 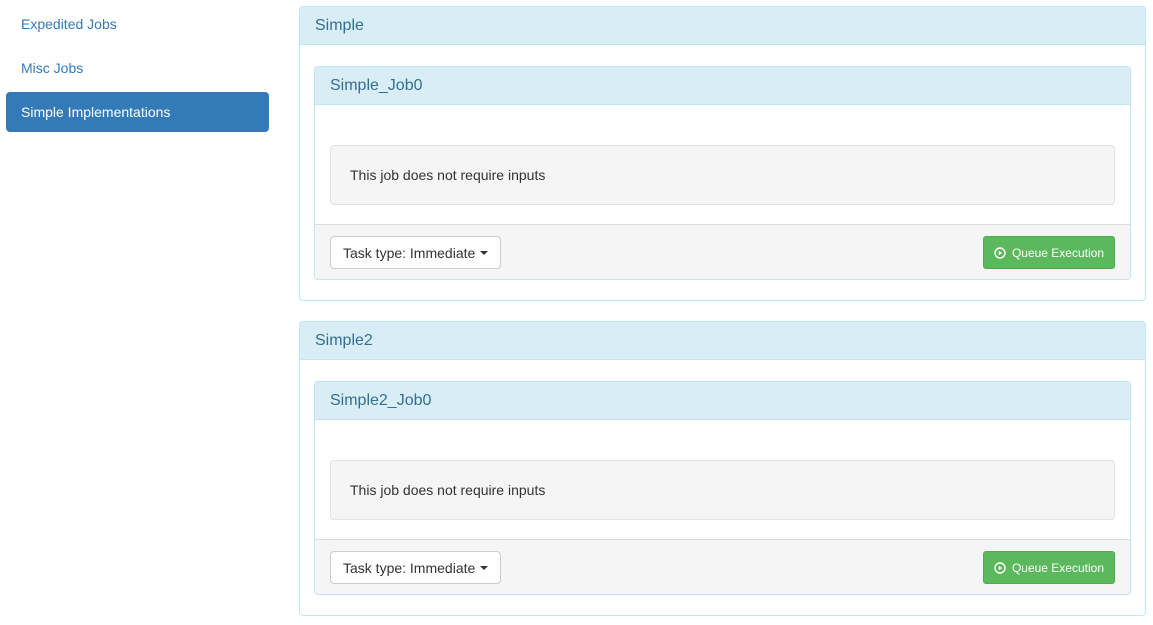 I want to click on sidebar-item-misc-jobs: Misc Jobs, so click(x=137, y=68).